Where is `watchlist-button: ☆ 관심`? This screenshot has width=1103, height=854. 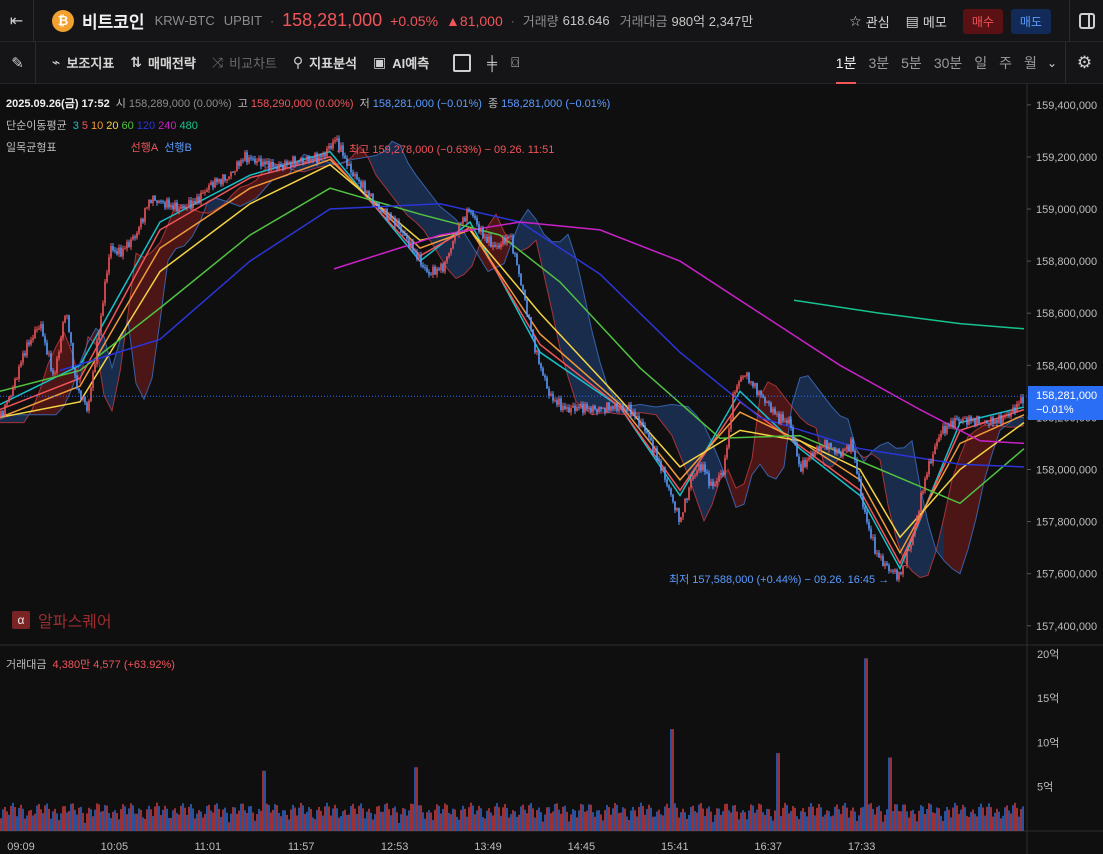 watchlist-button: ☆ 관심 is located at coordinates (869, 21).